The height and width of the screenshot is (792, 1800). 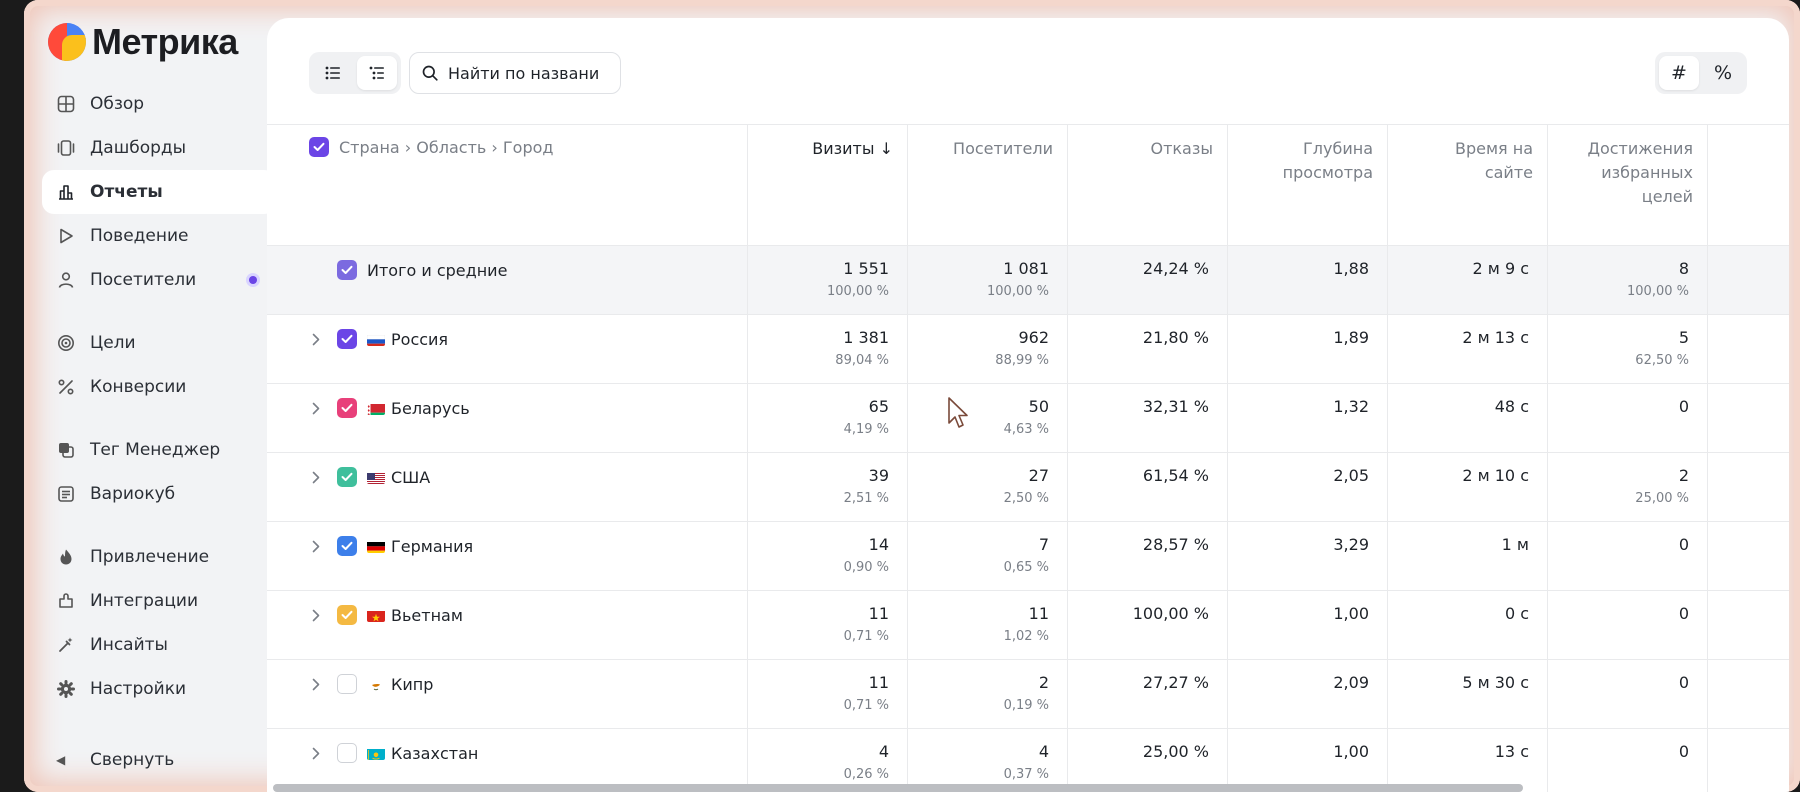 What do you see at coordinates (333, 73) in the screenshot?
I see `flat-list-view-button` at bounding box center [333, 73].